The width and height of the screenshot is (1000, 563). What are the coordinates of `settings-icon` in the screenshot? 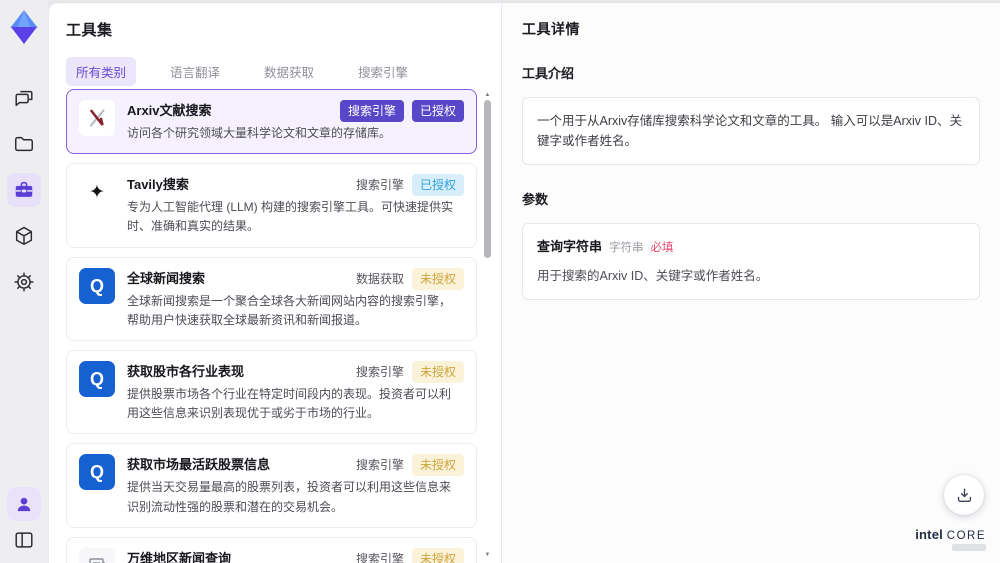 It's located at (24, 282).